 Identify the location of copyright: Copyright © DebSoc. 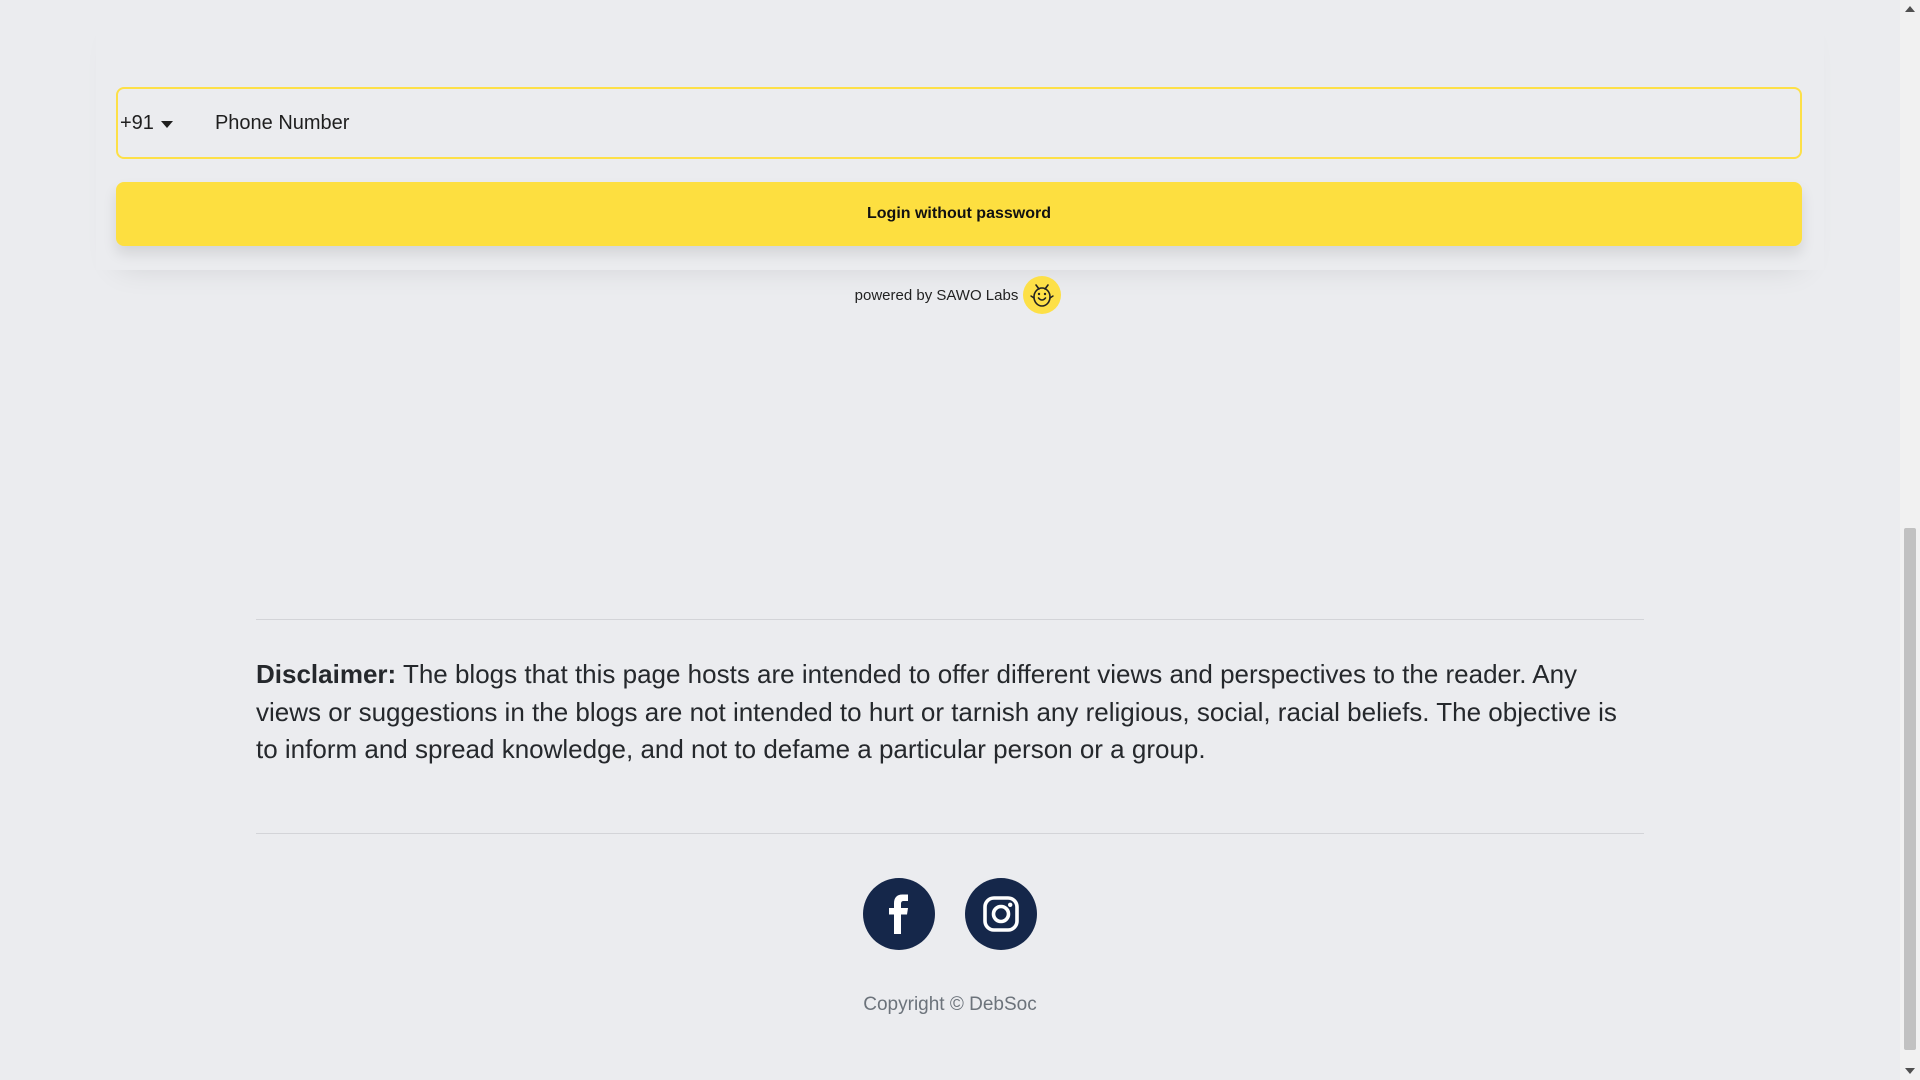
(950, 1004).